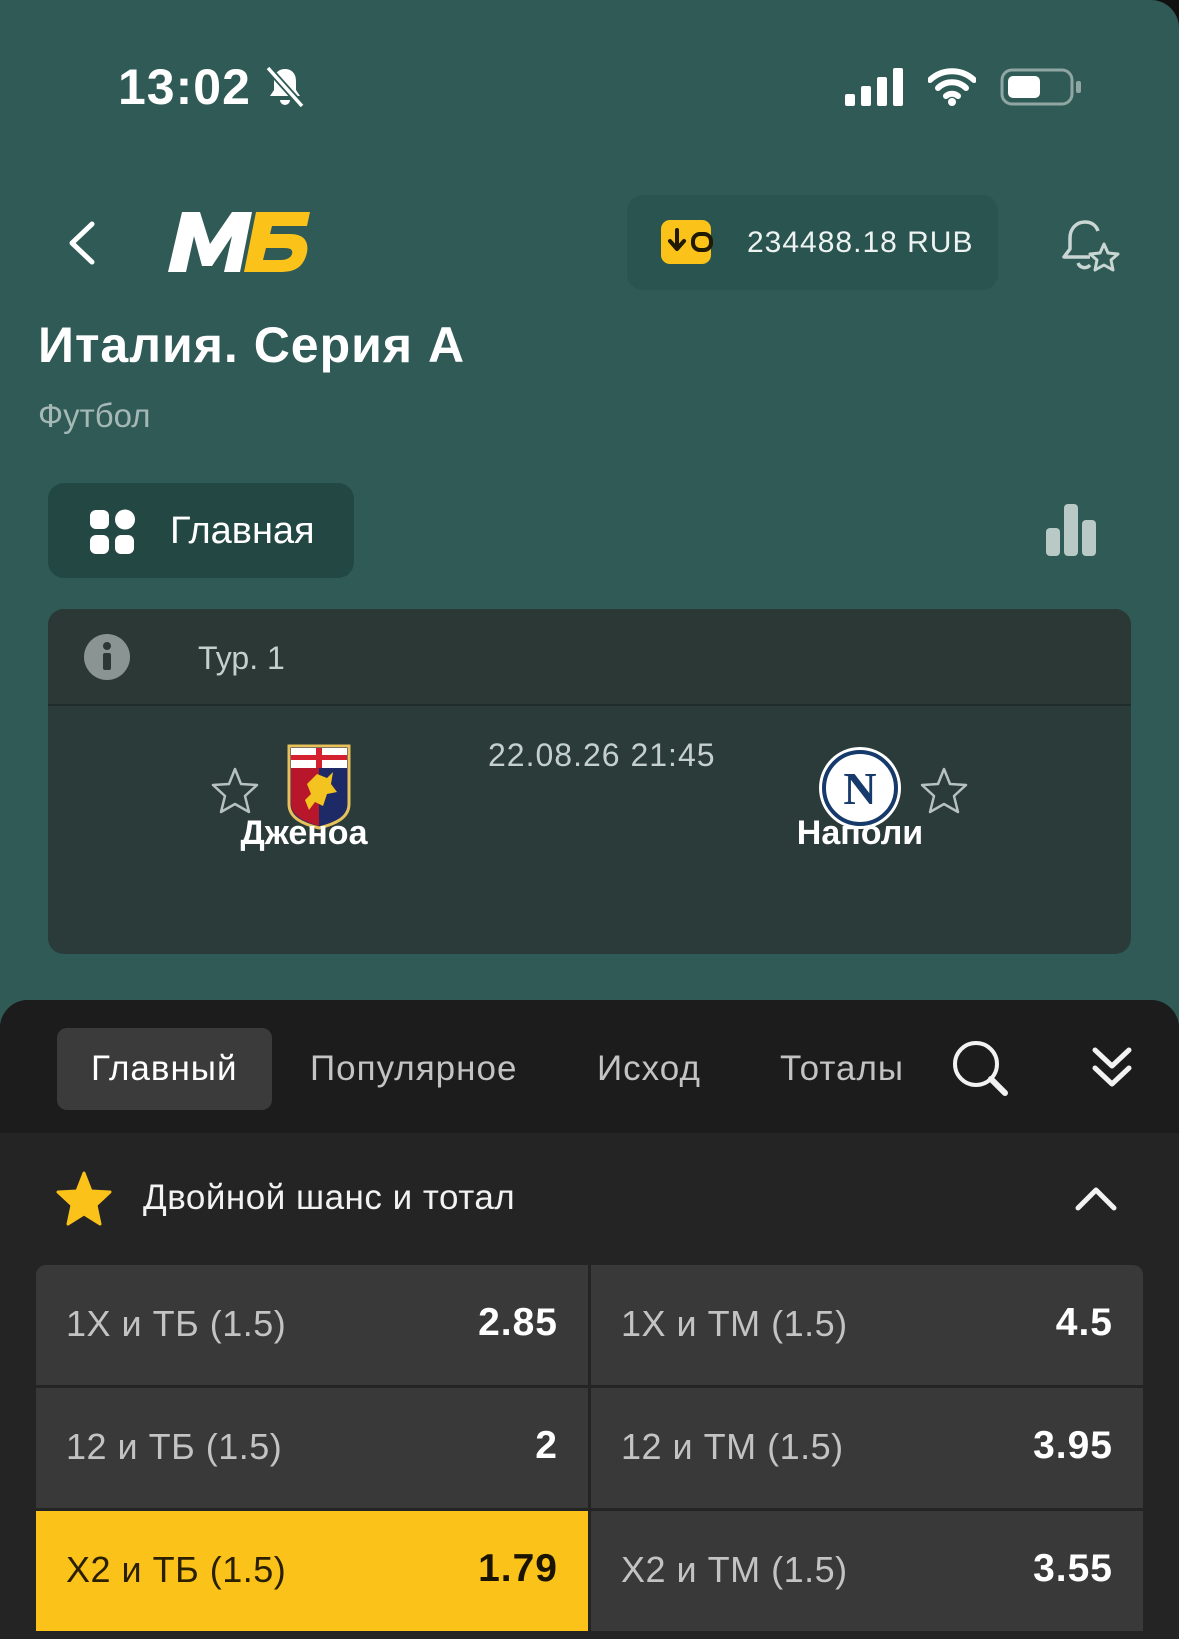  I want to click on back-icon, so click(82, 243).